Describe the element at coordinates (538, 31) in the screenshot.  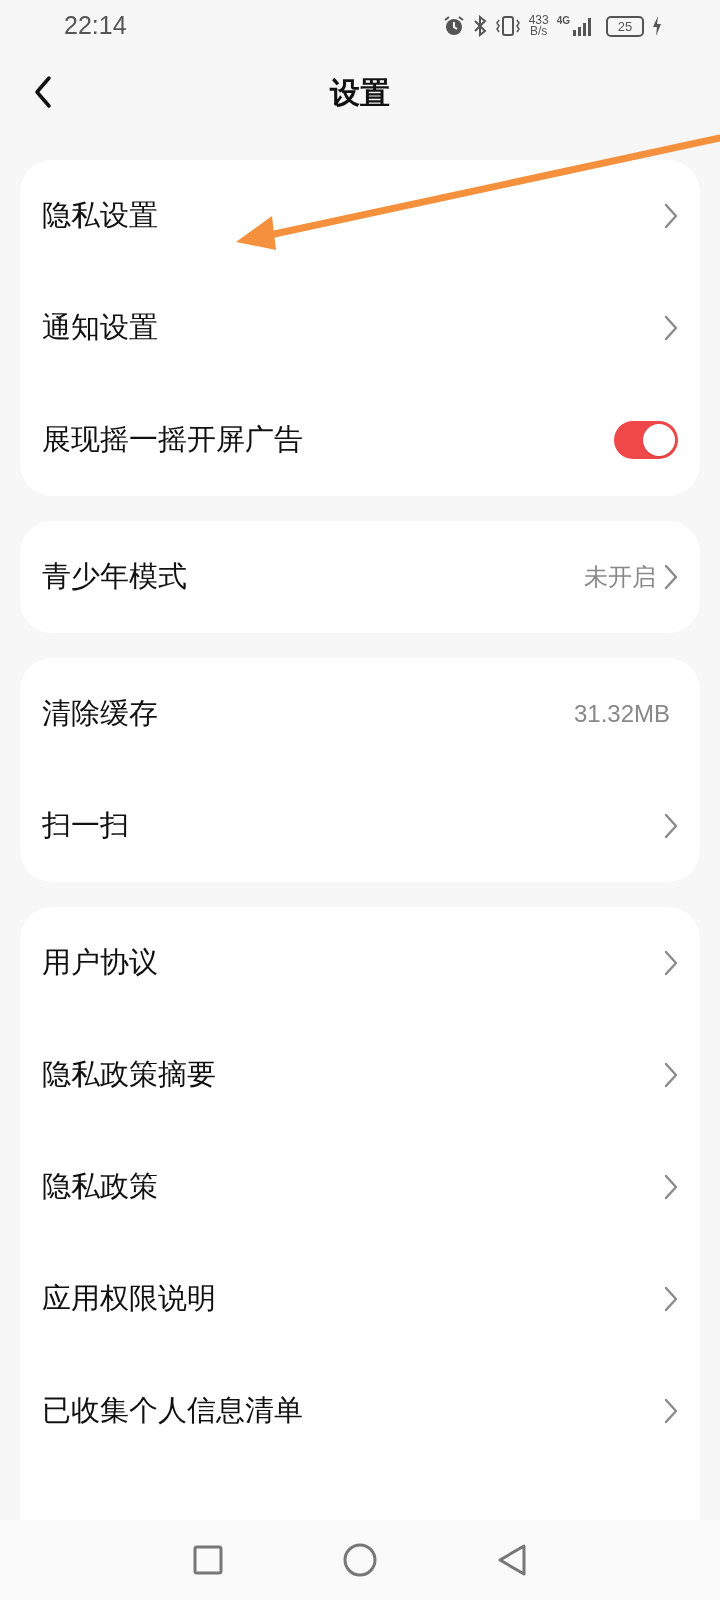
I see `speed-unit: B/s` at that location.